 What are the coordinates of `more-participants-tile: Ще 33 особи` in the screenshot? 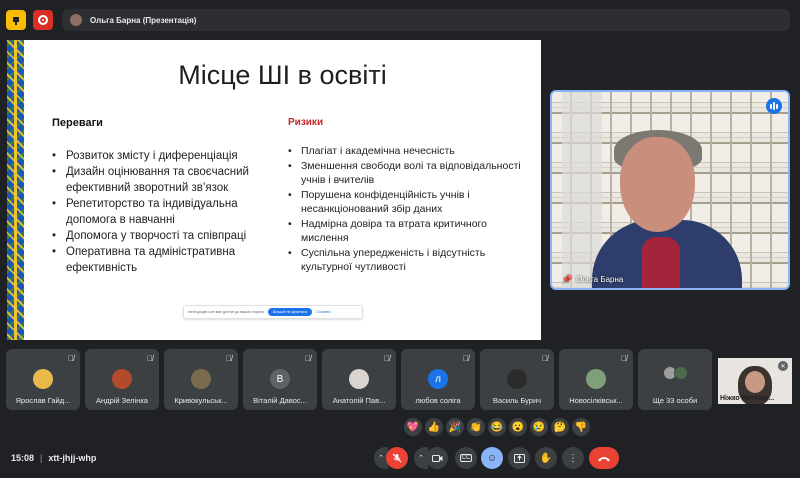 It's located at (675, 379).